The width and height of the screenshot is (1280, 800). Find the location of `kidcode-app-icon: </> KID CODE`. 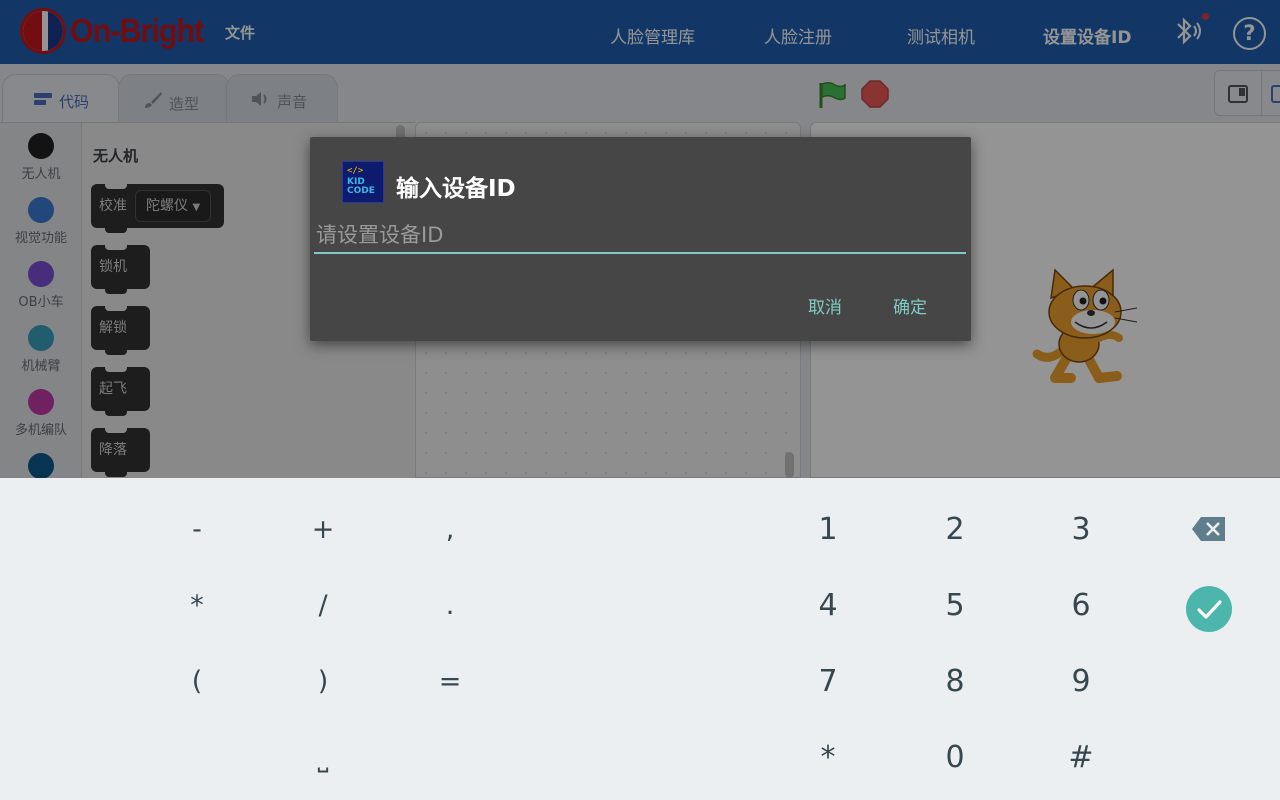

kidcode-app-icon: </> KID CODE is located at coordinates (363, 182).